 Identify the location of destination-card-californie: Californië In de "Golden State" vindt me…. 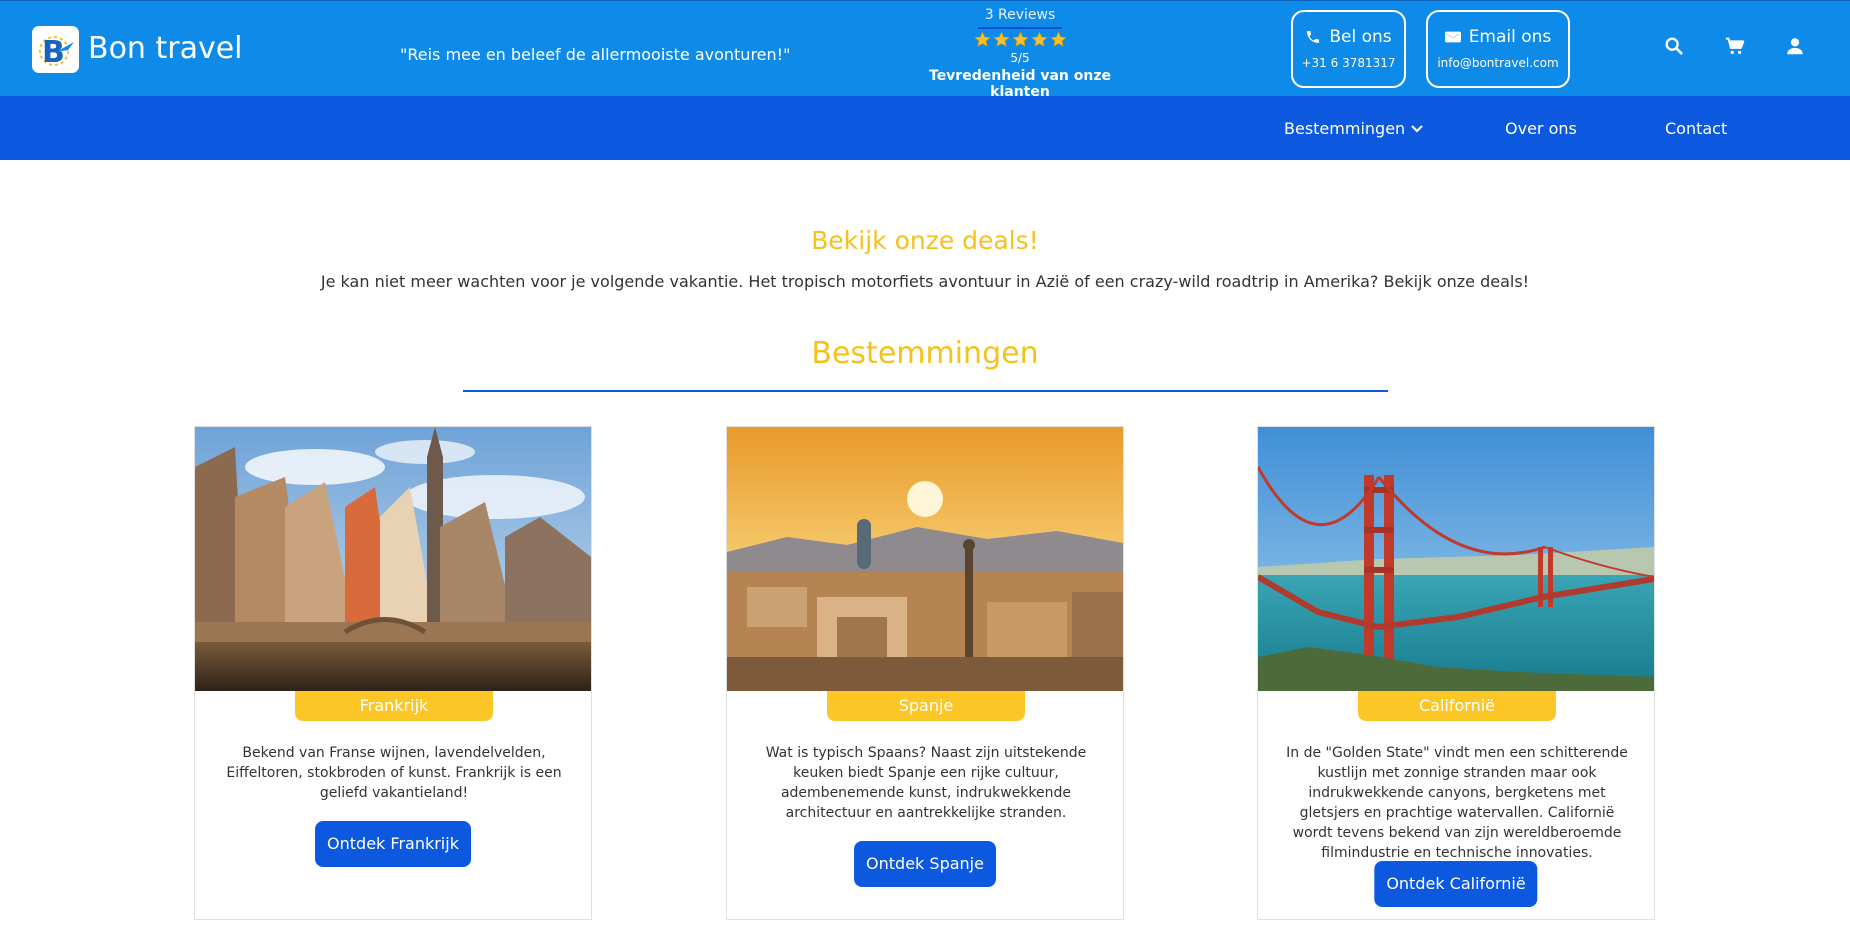
(1456, 673).